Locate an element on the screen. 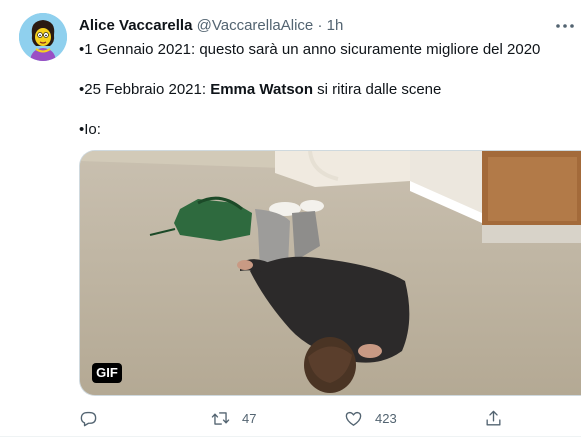  reply-icon is located at coordinates (88, 418).